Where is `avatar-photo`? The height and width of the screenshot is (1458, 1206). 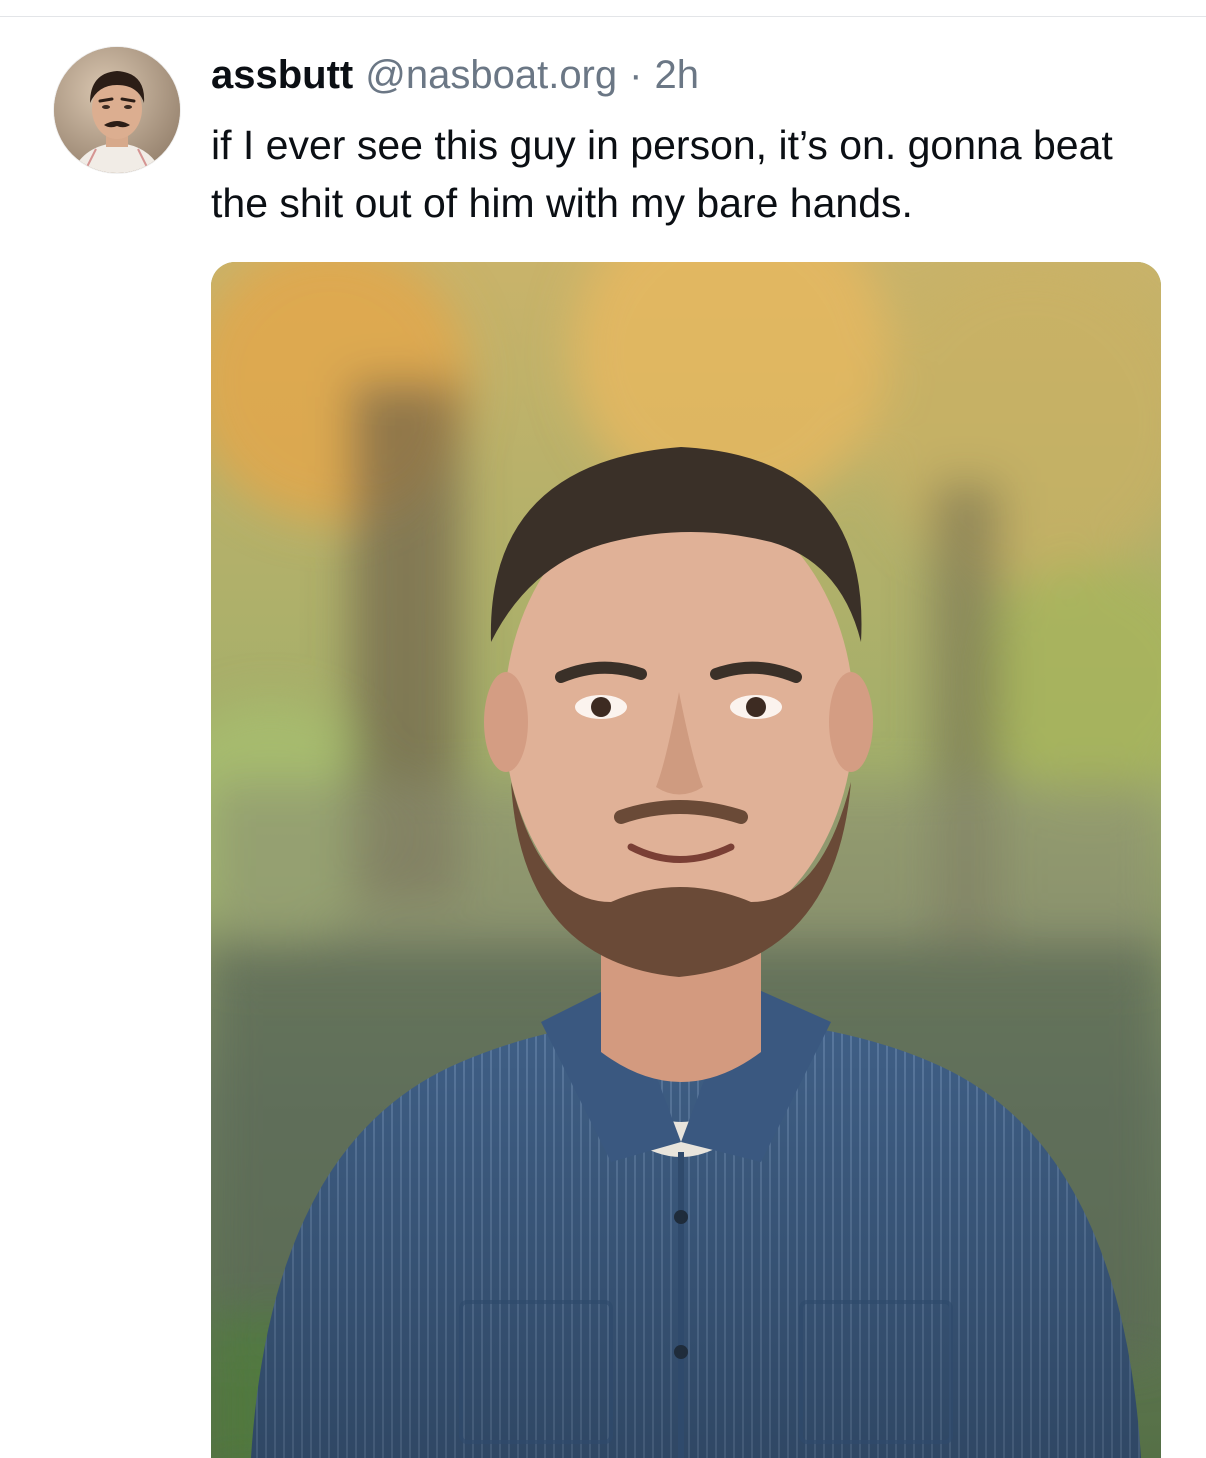
avatar-photo is located at coordinates (117, 110).